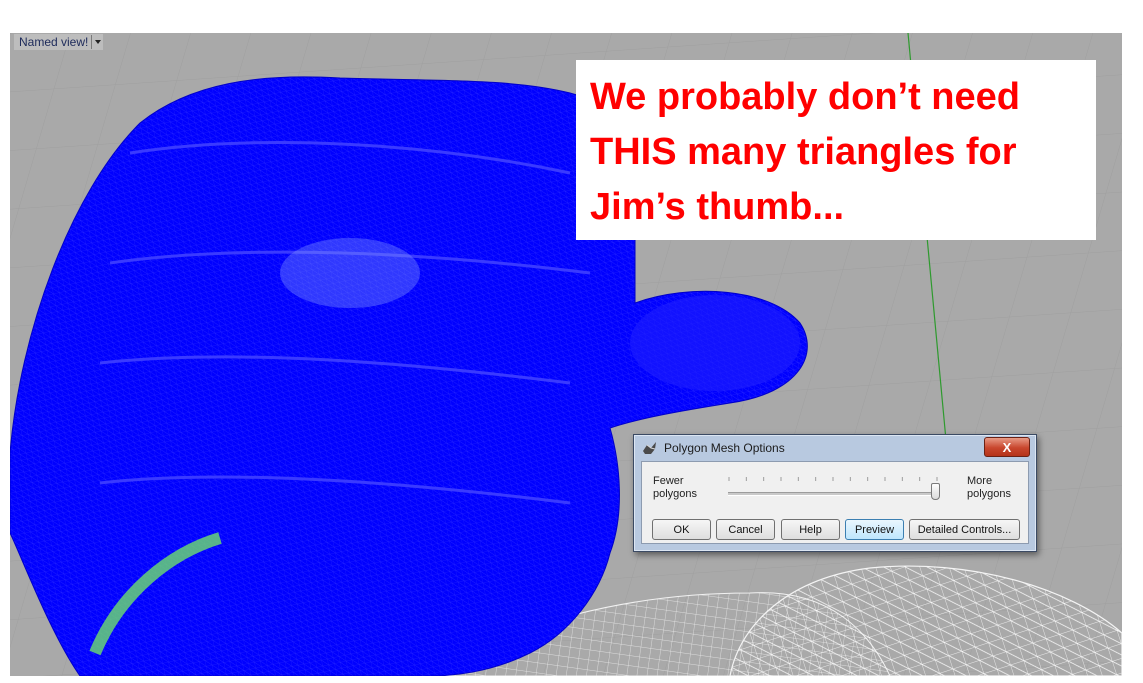 The height and width of the screenshot is (683, 1143). I want to click on preview-button: Preview, so click(874, 529).